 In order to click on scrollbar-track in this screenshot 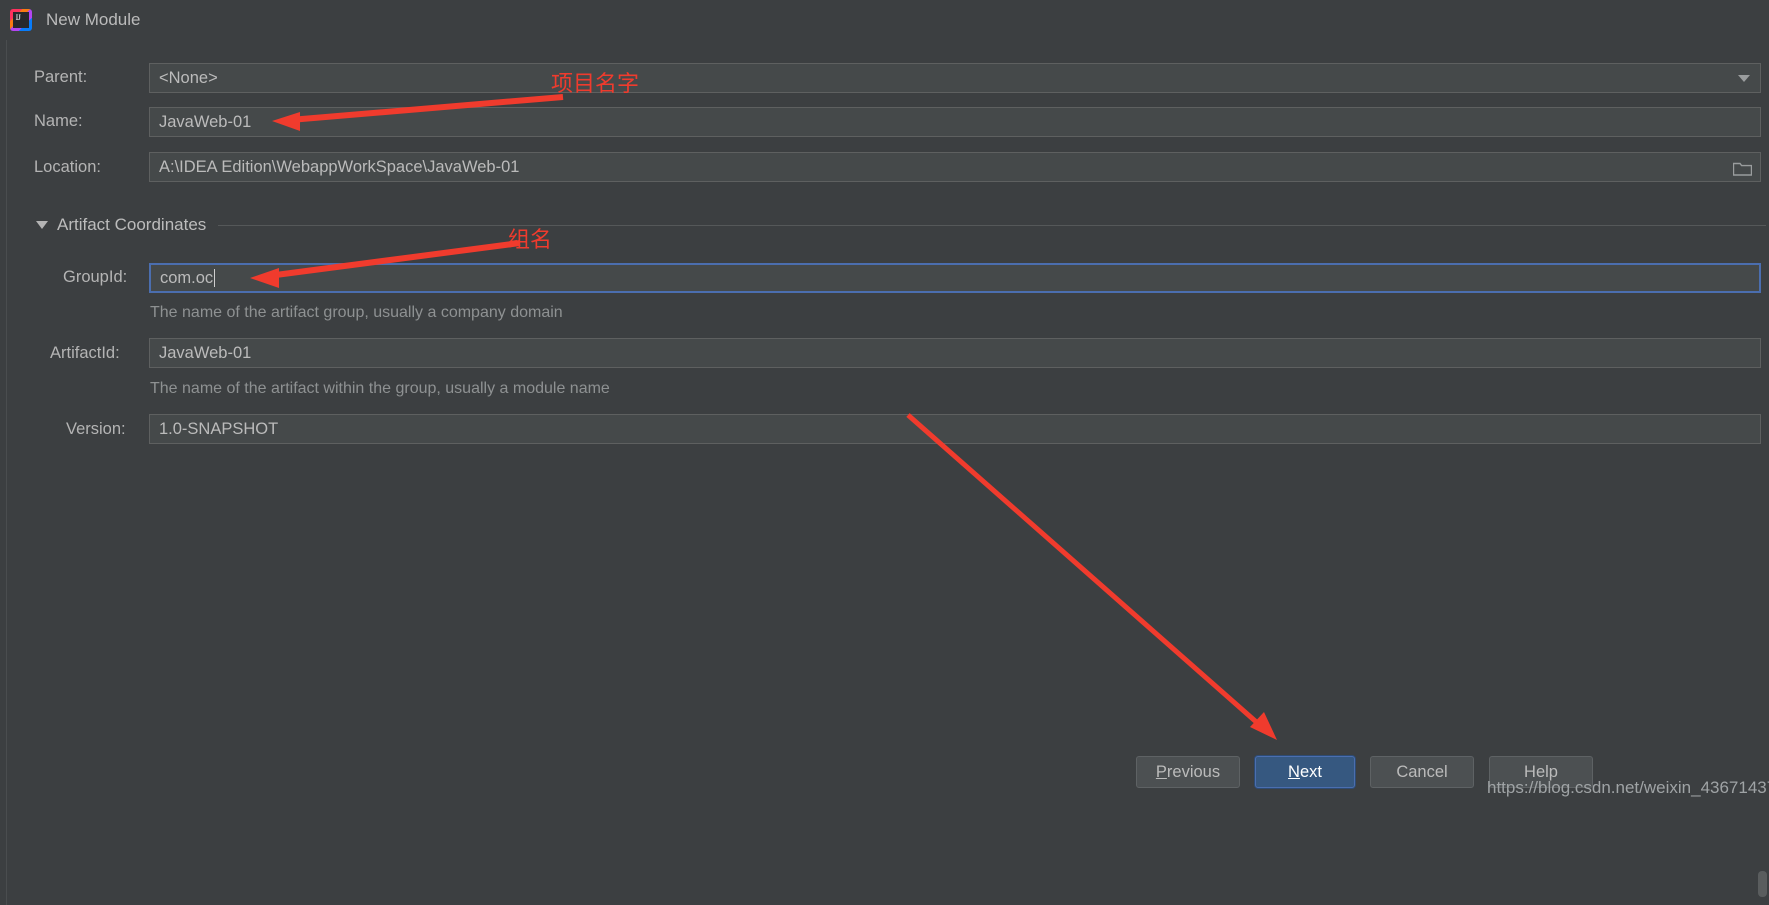, I will do `click(1762, 875)`.